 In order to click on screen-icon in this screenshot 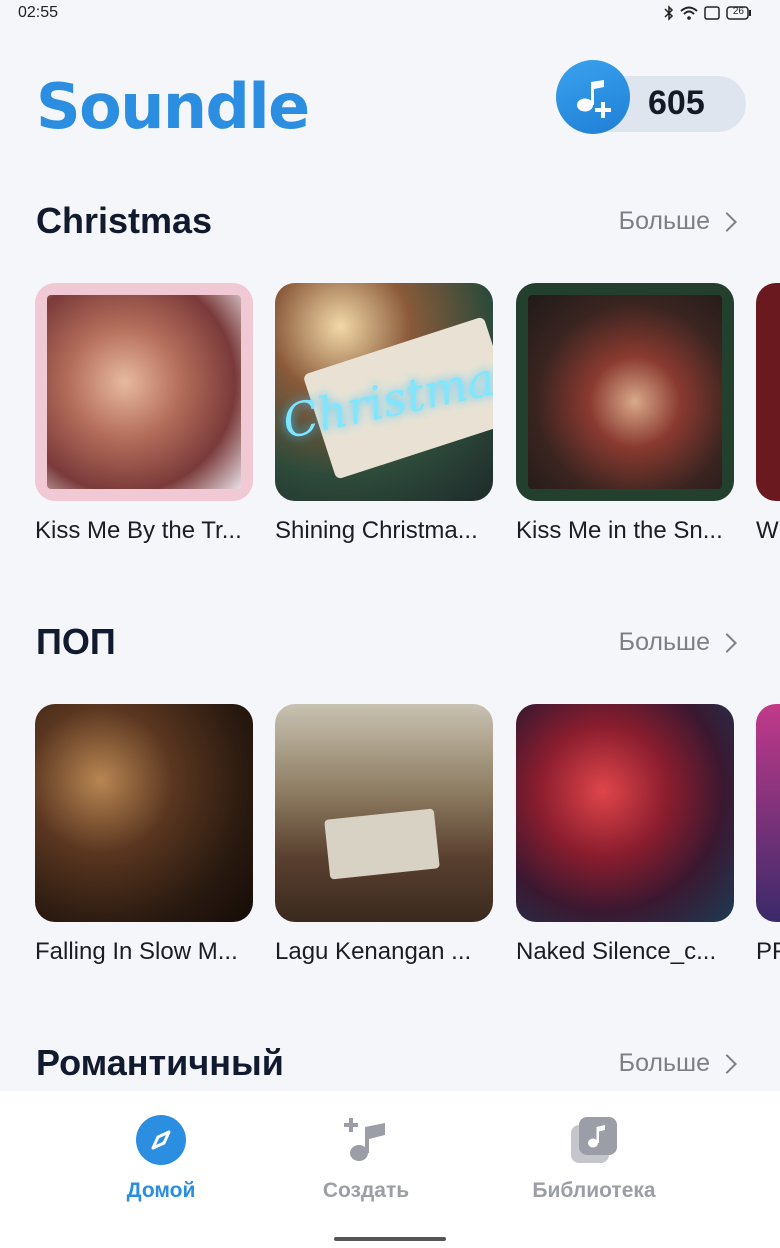, I will do `click(712, 13)`.